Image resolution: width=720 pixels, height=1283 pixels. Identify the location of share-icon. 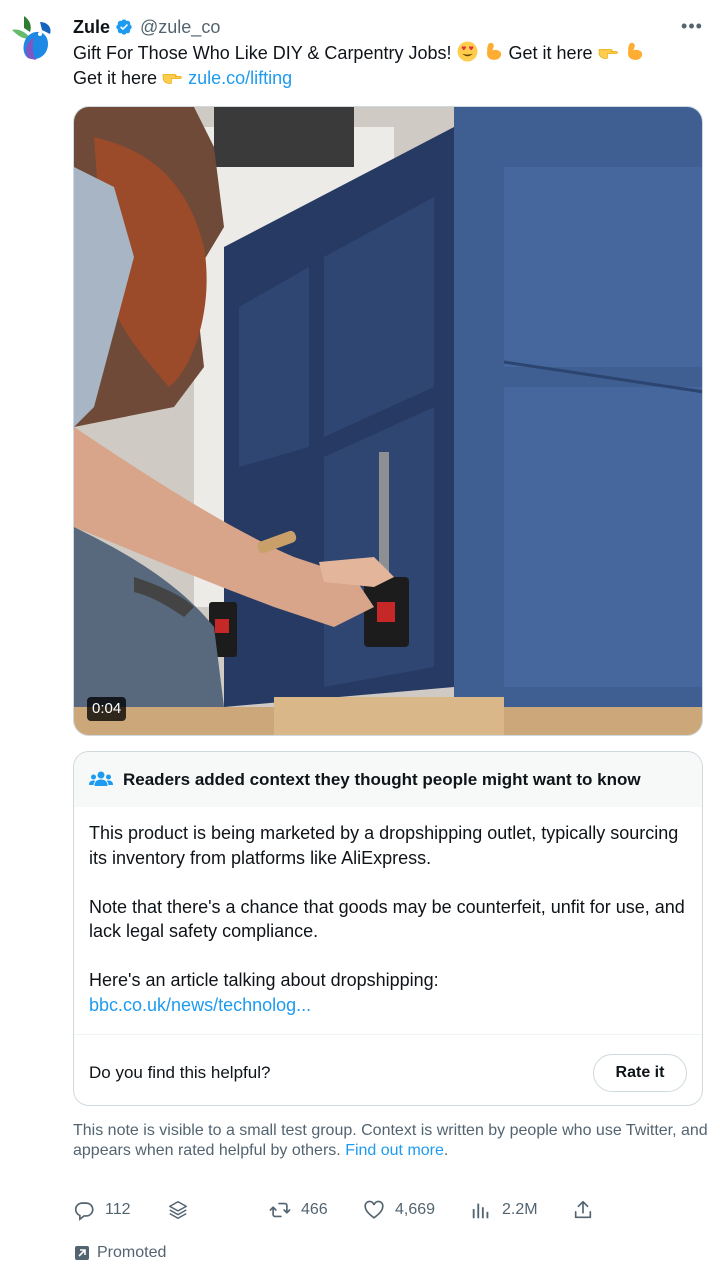
(583, 1209).